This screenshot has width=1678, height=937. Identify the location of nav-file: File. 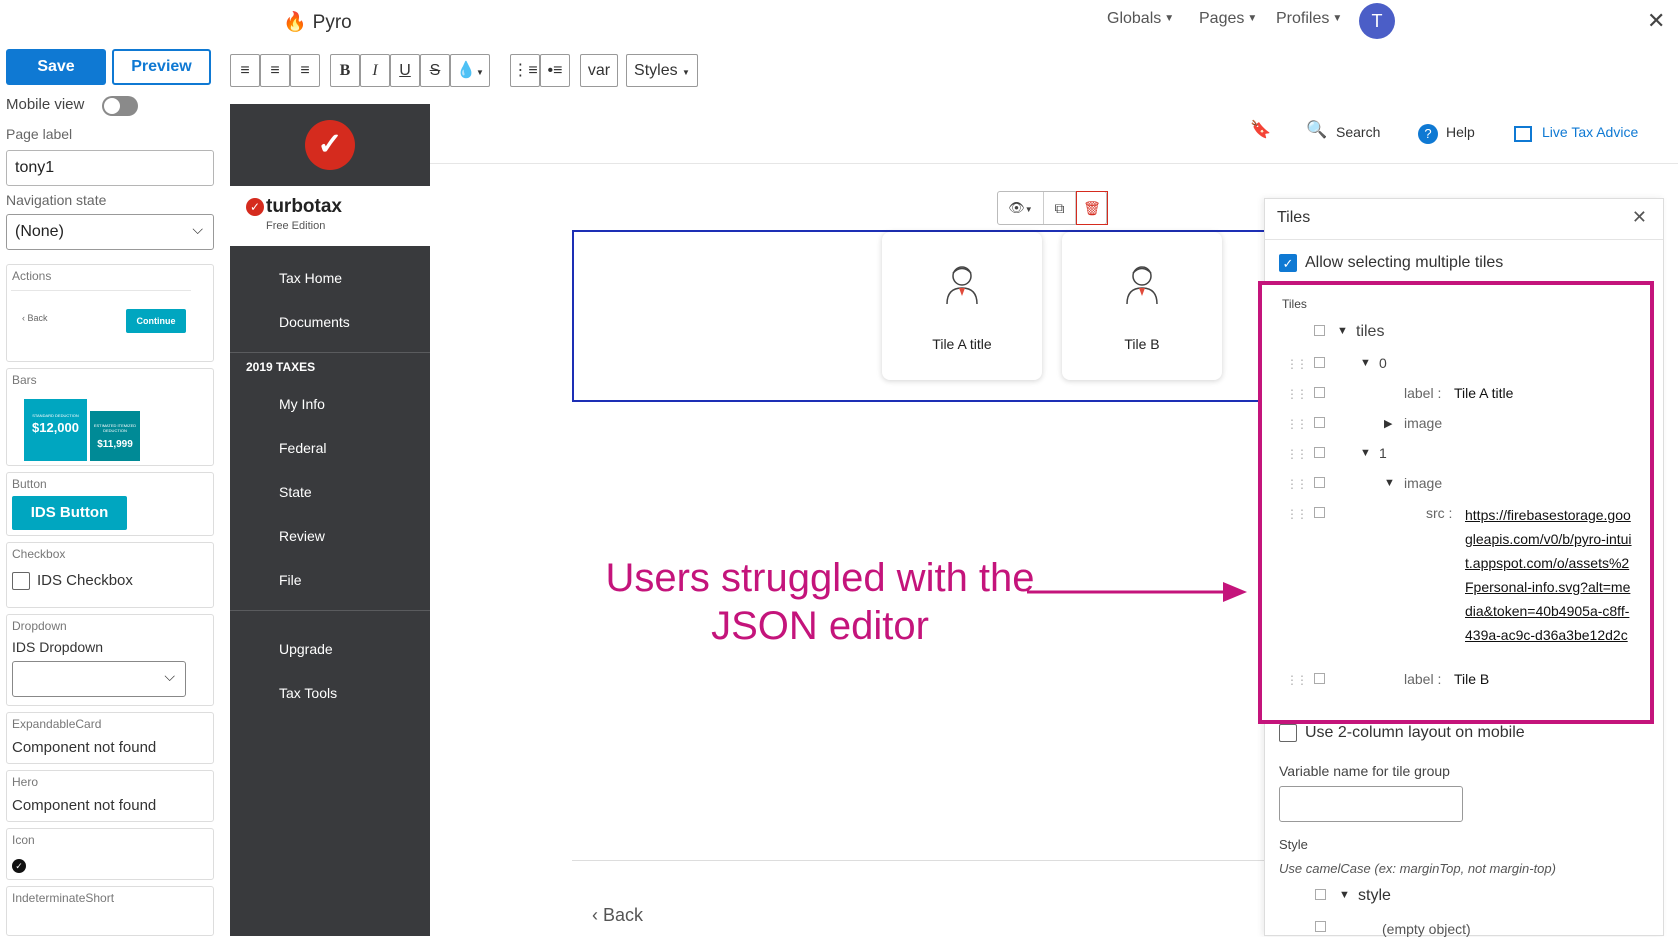
(290, 580).